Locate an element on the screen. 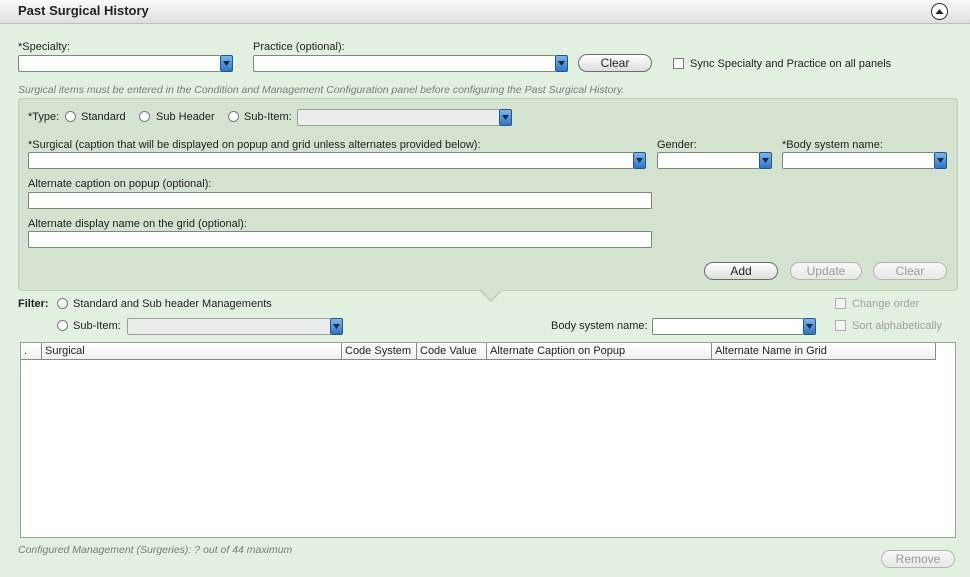 The image size is (970, 577). type-subitem-select is located at coordinates (404, 117).